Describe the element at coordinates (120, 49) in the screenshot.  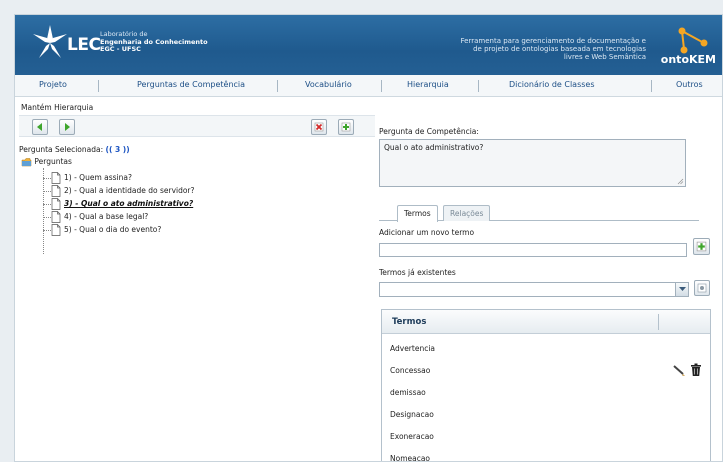
I see `lab-line-3: EGC - UFSC` at that location.